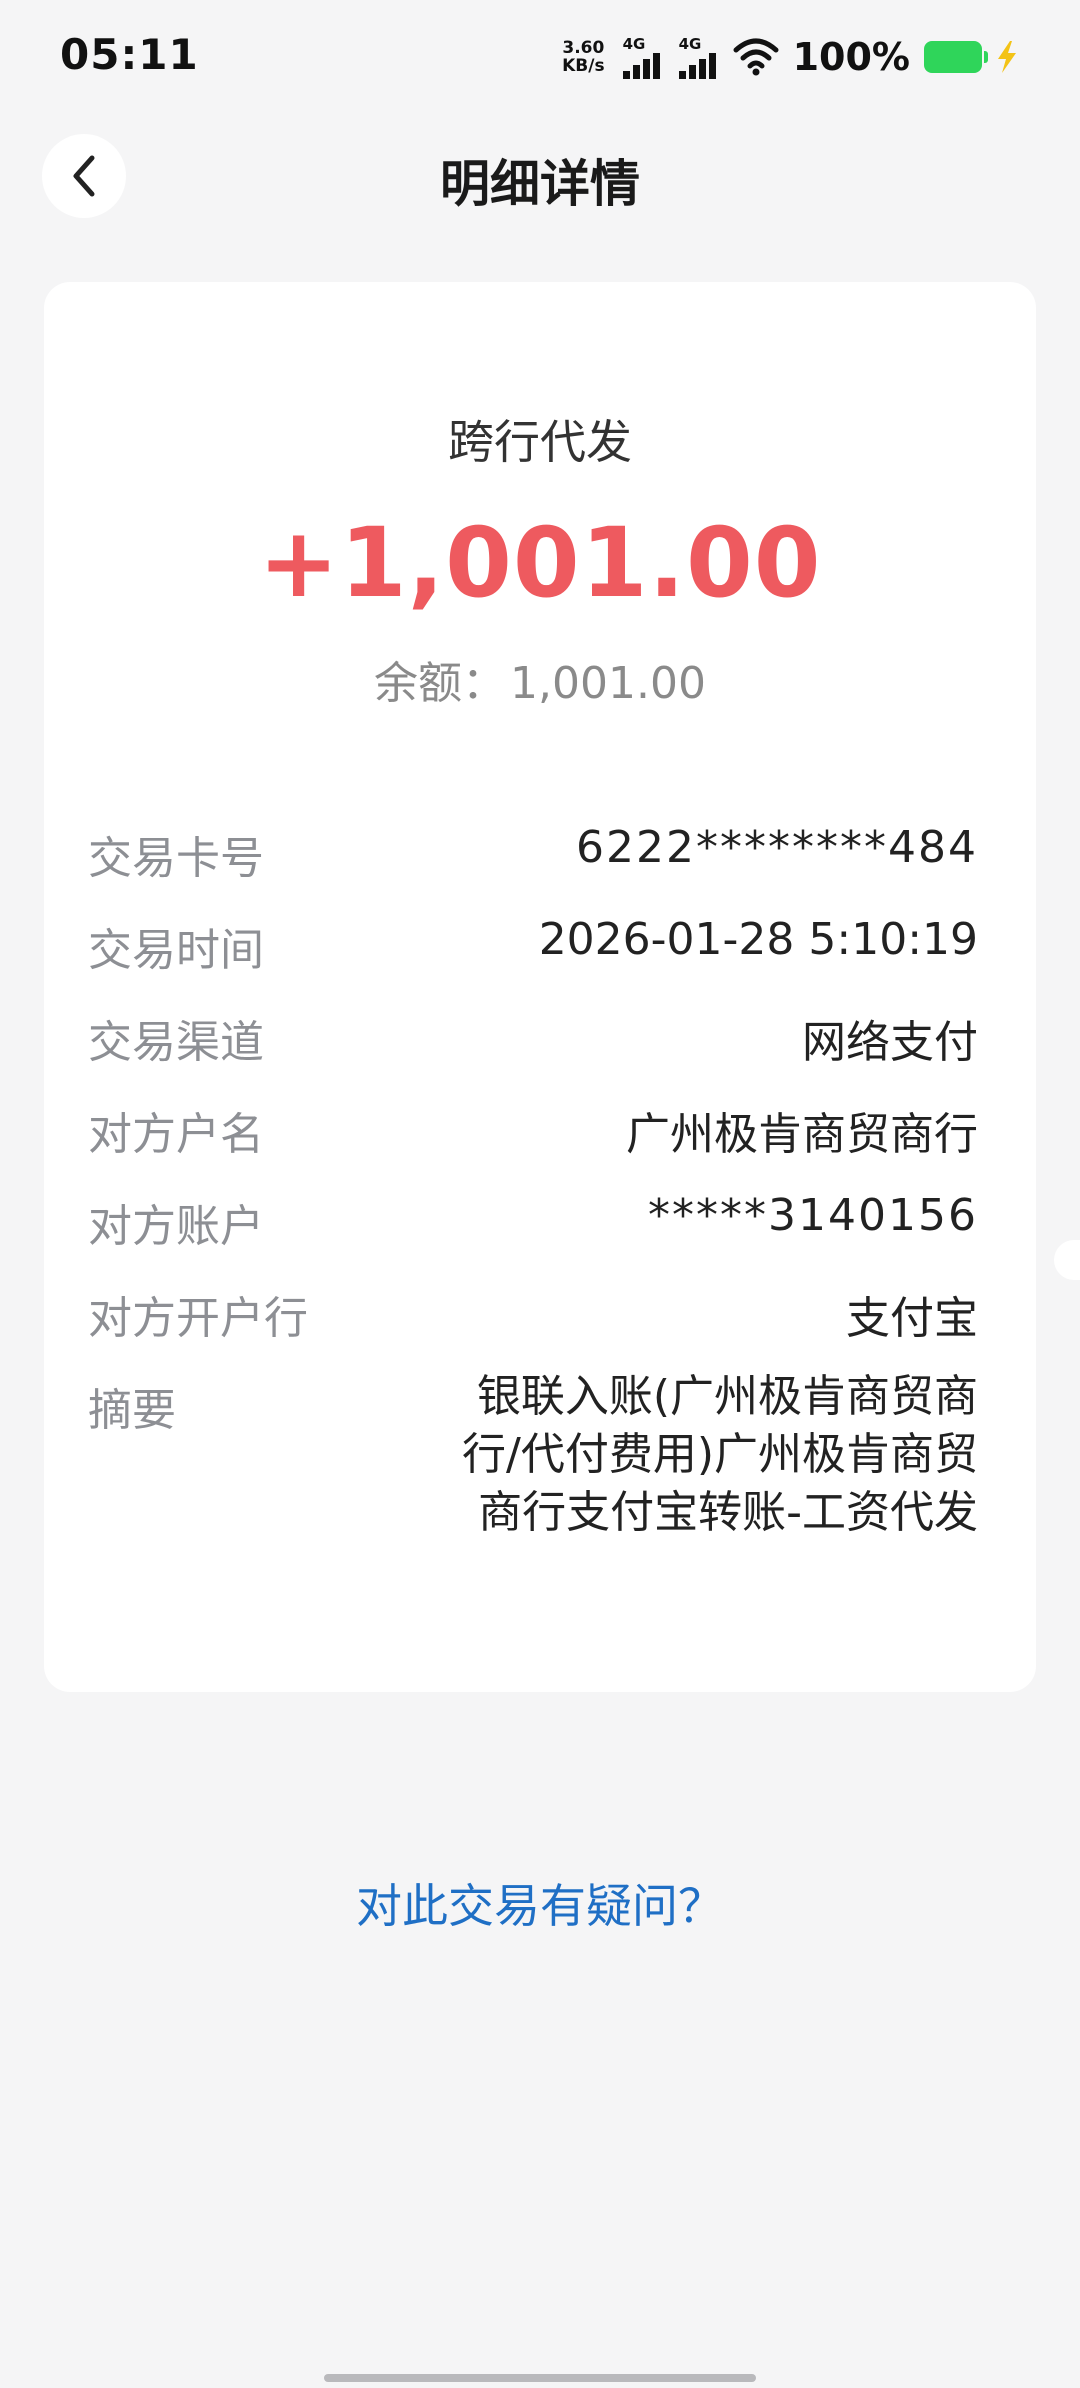 The image size is (1080, 2388). I want to click on transaction-query-link: 对此交易有疑问？, so click(540, 1903).